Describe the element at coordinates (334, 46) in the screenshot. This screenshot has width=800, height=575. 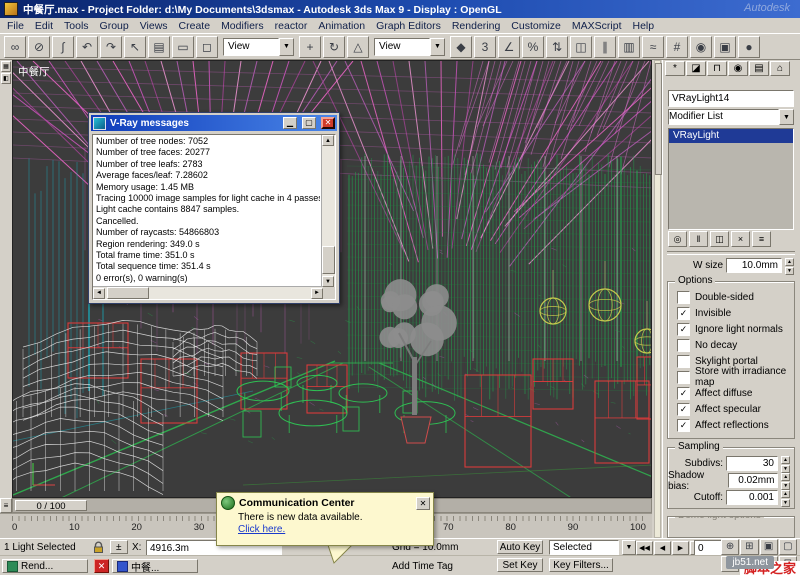
I see `rotate-icon: ↻` at that location.